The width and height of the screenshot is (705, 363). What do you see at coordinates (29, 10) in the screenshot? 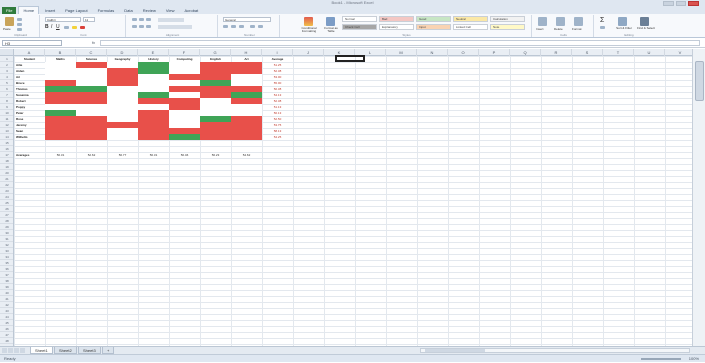
I see `ribbon-tab-home: Home` at bounding box center [29, 10].